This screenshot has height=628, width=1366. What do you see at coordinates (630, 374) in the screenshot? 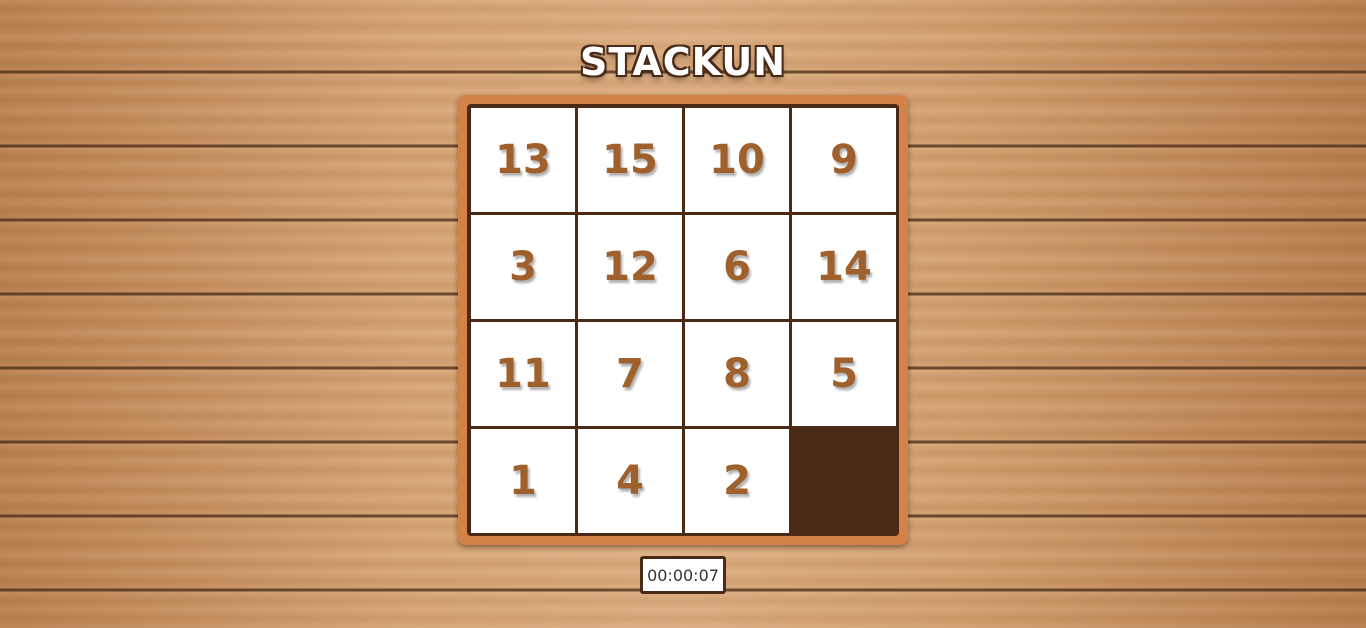
I see `puzzle-tile: 7` at bounding box center [630, 374].